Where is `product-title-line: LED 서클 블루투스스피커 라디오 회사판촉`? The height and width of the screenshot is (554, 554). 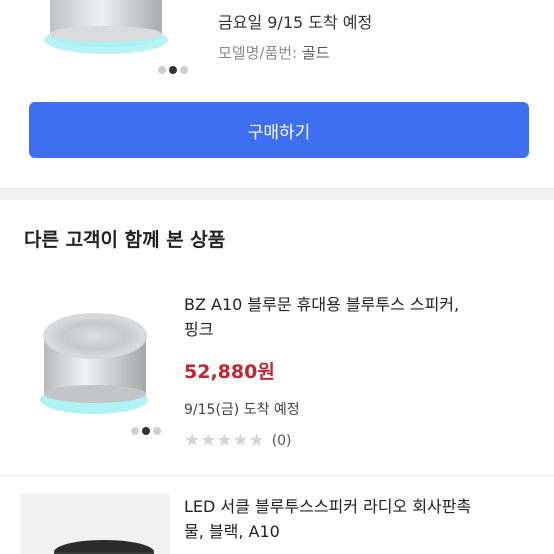 product-title-line: LED 서클 블루투스스피커 라디오 회사판촉 is located at coordinates (328, 506).